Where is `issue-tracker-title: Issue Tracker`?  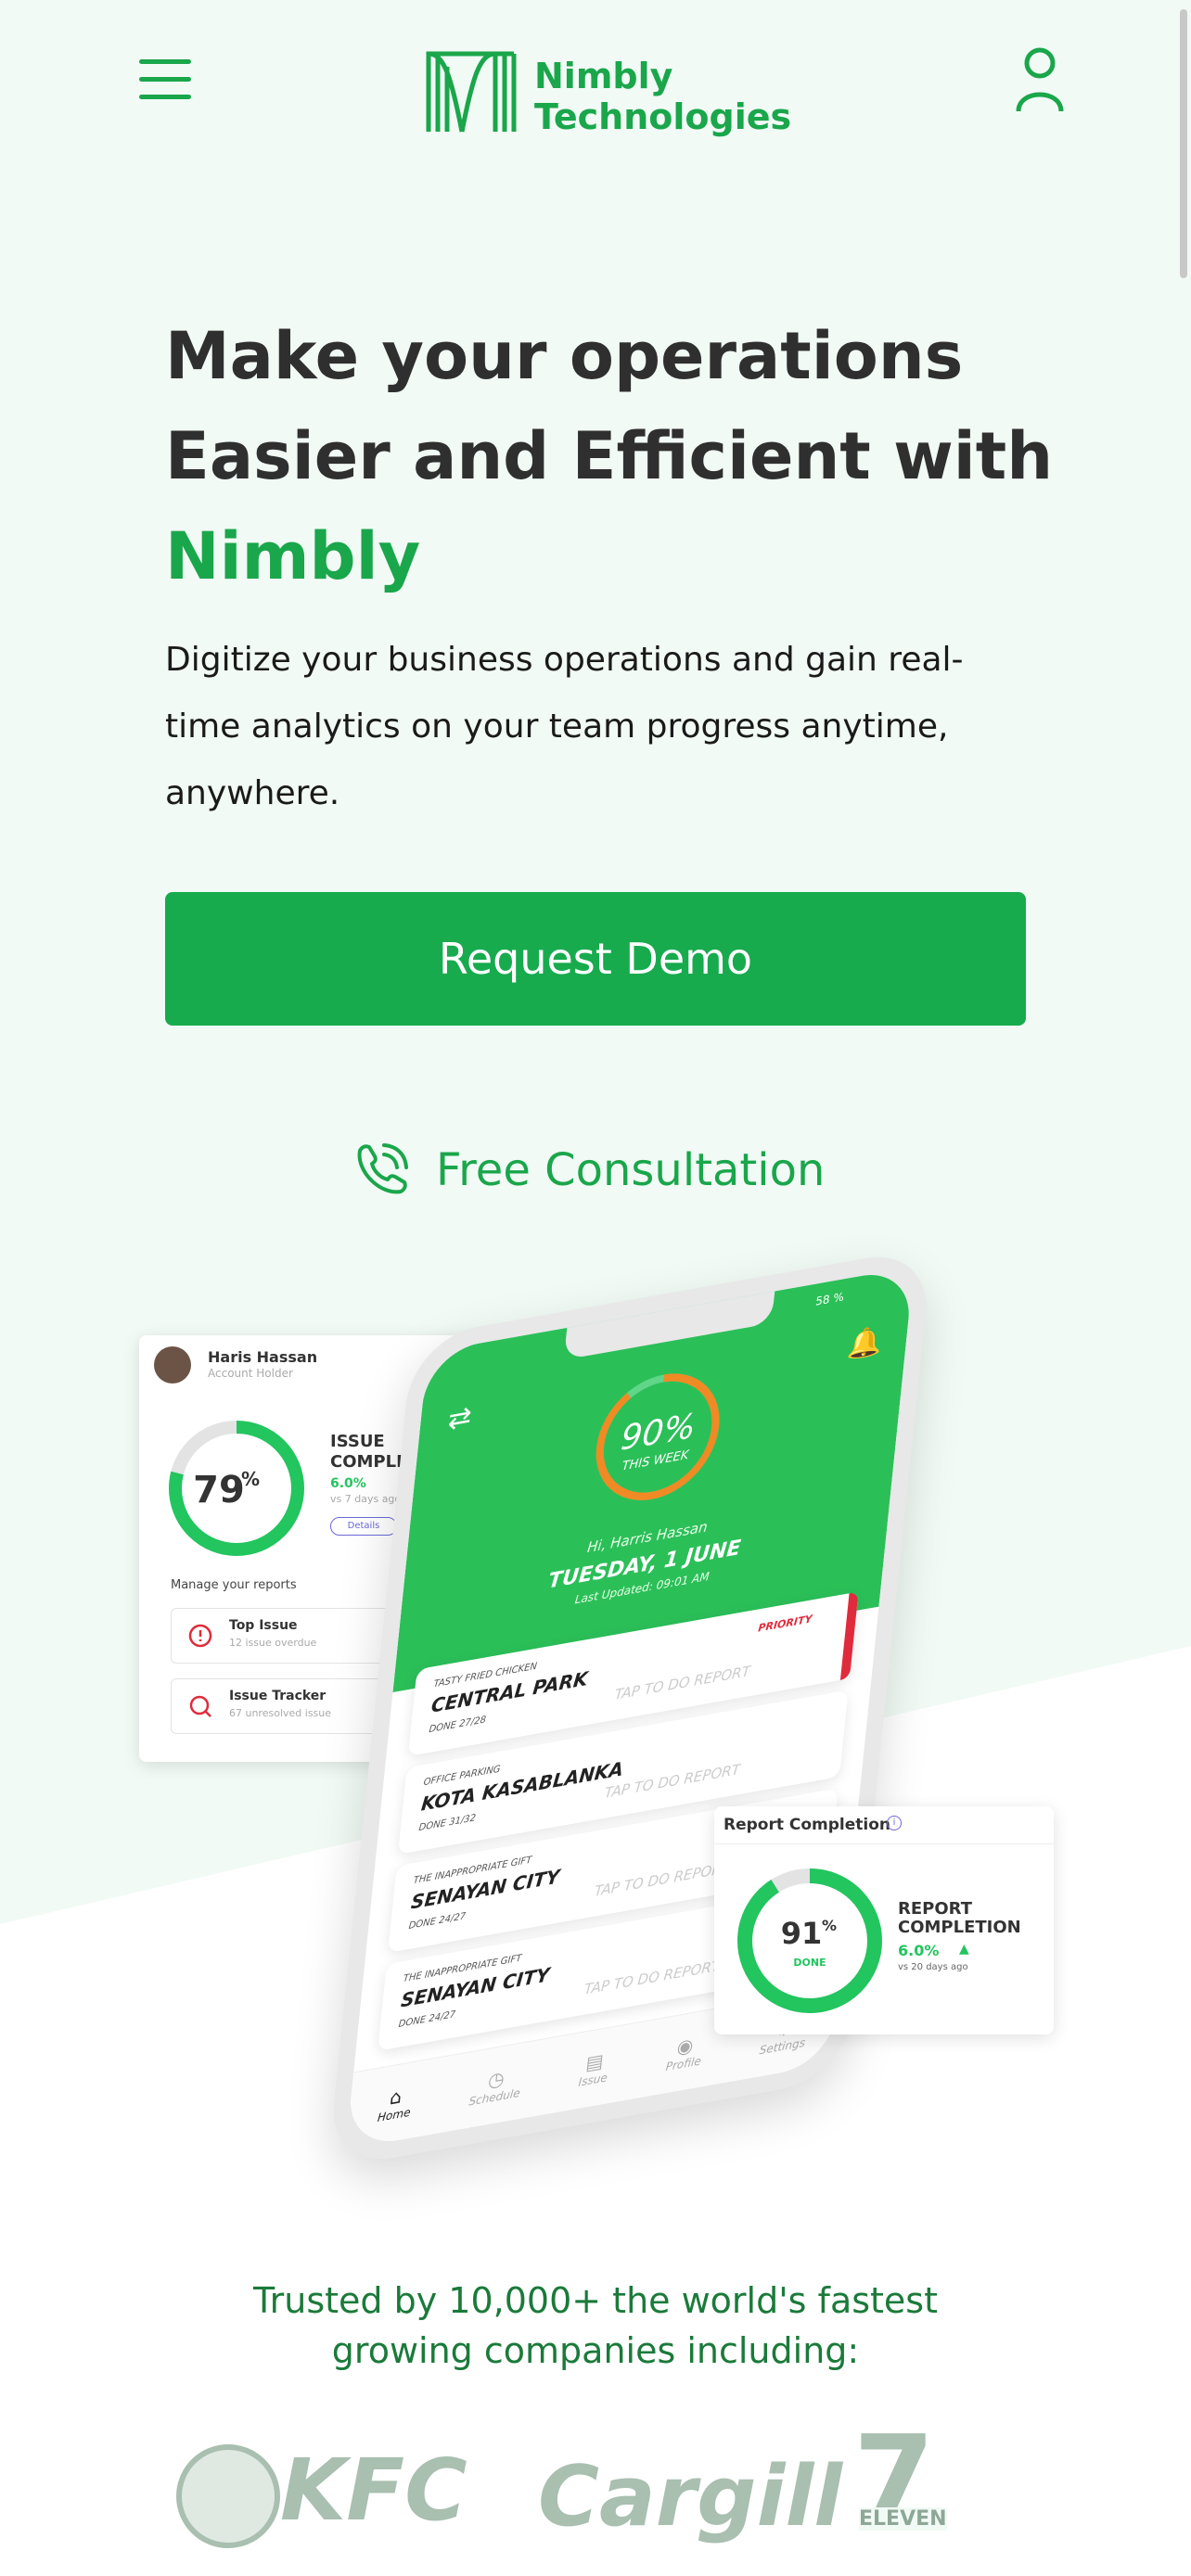 issue-tracker-title: Issue Tracker is located at coordinates (278, 1696).